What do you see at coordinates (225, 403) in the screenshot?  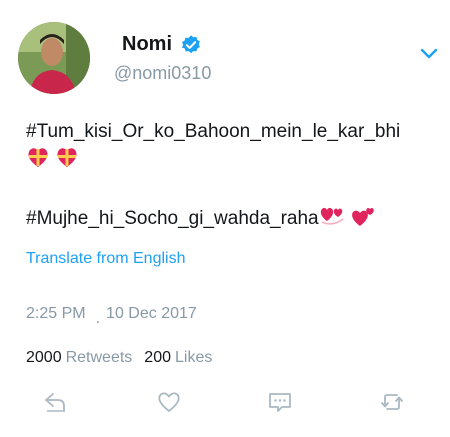 I see `tweet-action-bar` at bounding box center [225, 403].